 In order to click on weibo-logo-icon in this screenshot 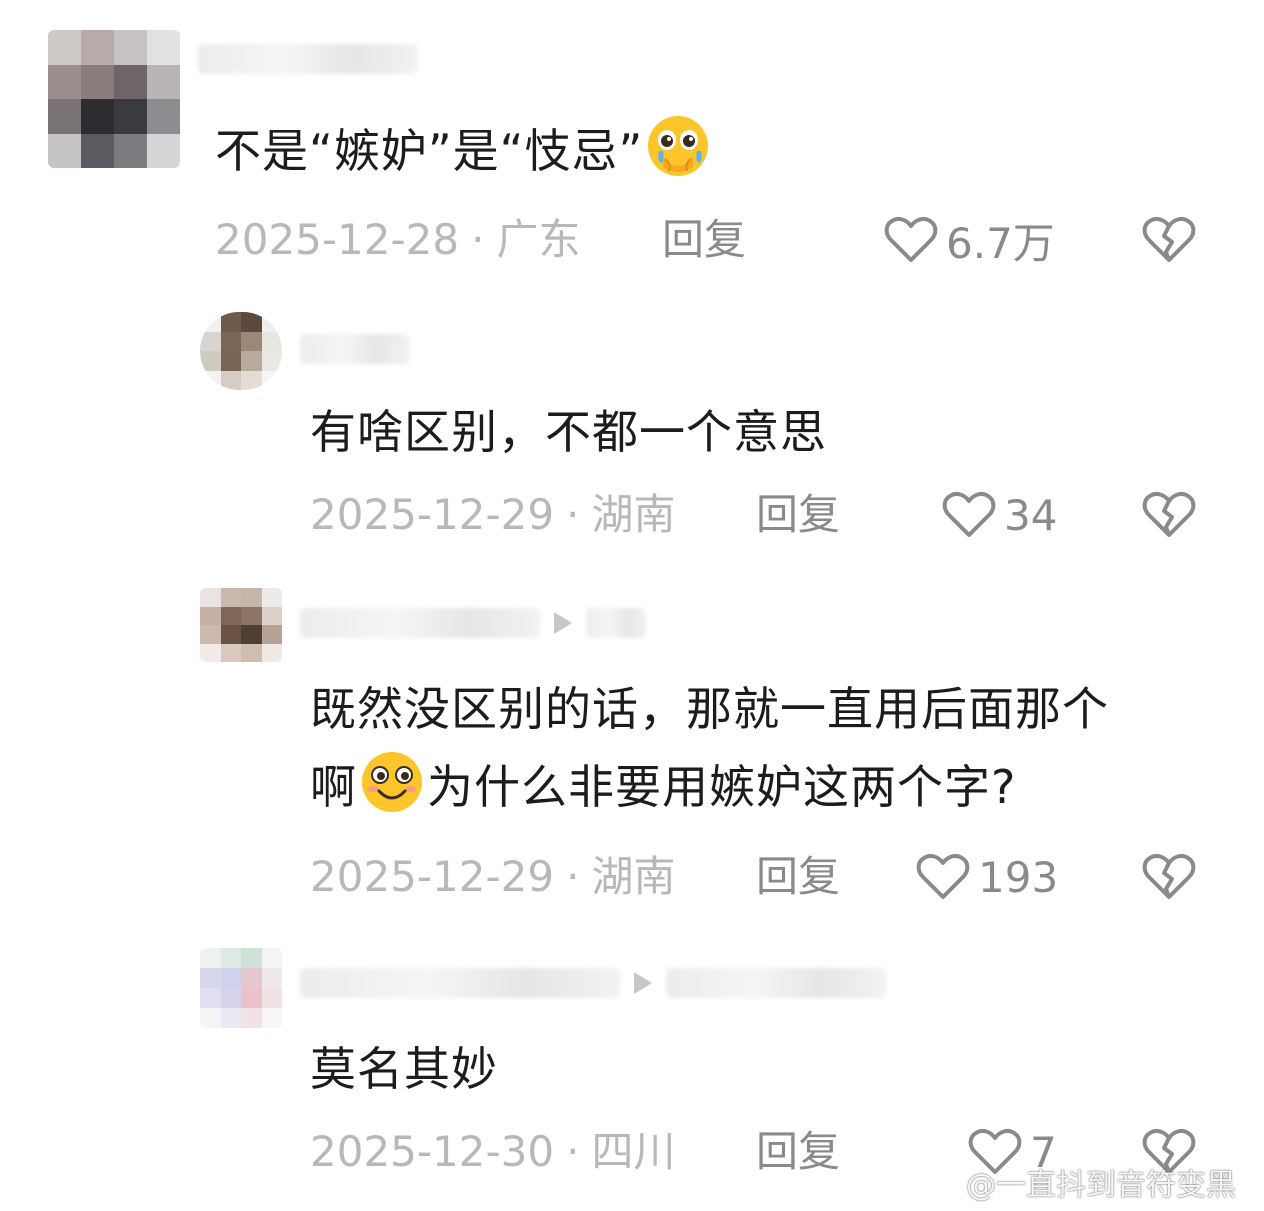, I will do `click(939, 1183)`.